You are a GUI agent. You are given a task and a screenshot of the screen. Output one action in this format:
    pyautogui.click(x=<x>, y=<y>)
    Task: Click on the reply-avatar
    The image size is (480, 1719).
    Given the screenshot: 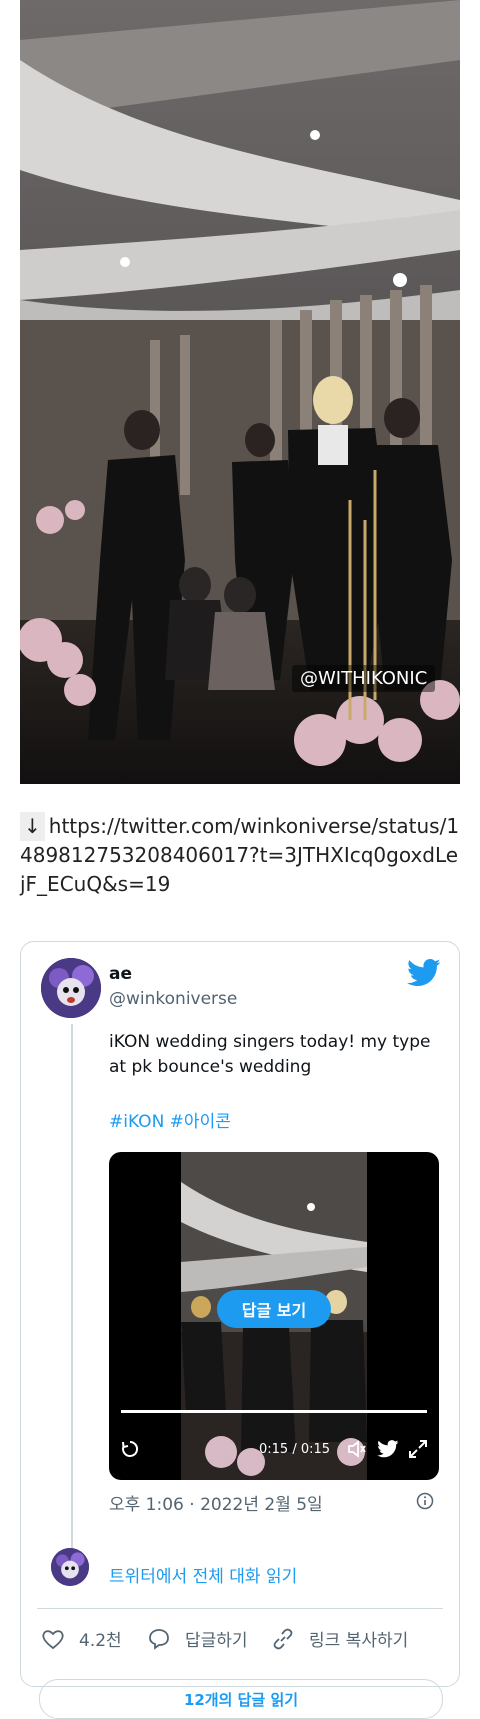 What is the action you would take?
    pyautogui.click(x=70, y=1567)
    